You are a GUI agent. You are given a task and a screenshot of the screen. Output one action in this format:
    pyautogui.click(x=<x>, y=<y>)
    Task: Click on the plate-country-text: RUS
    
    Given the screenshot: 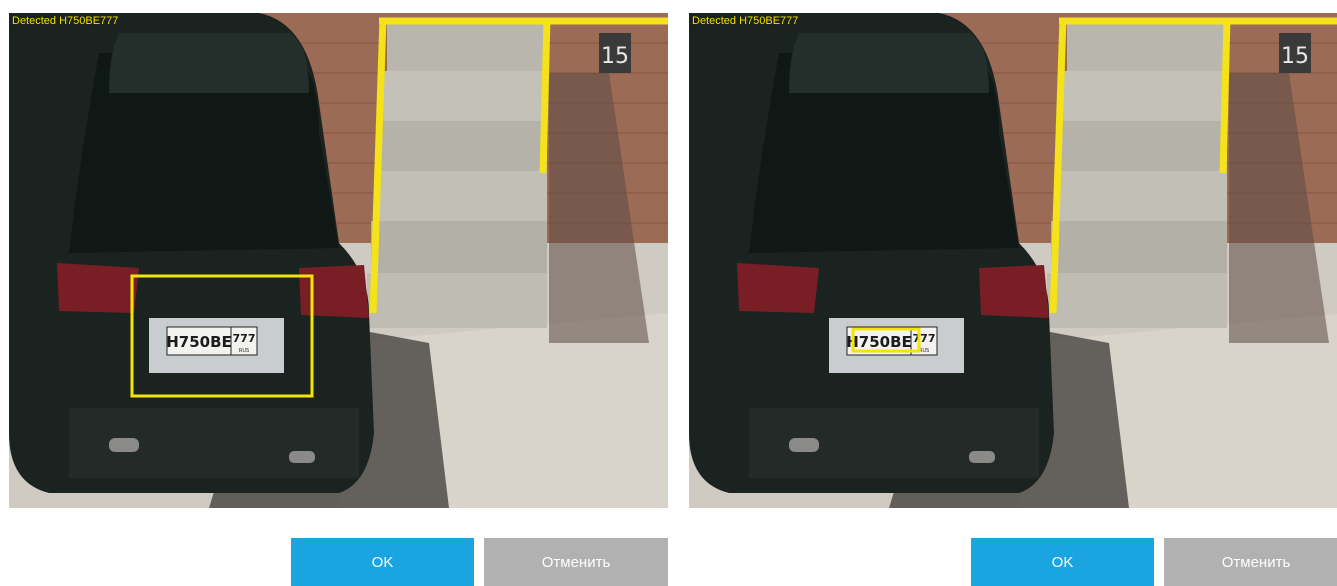 What is the action you would take?
    pyautogui.click(x=244, y=351)
    